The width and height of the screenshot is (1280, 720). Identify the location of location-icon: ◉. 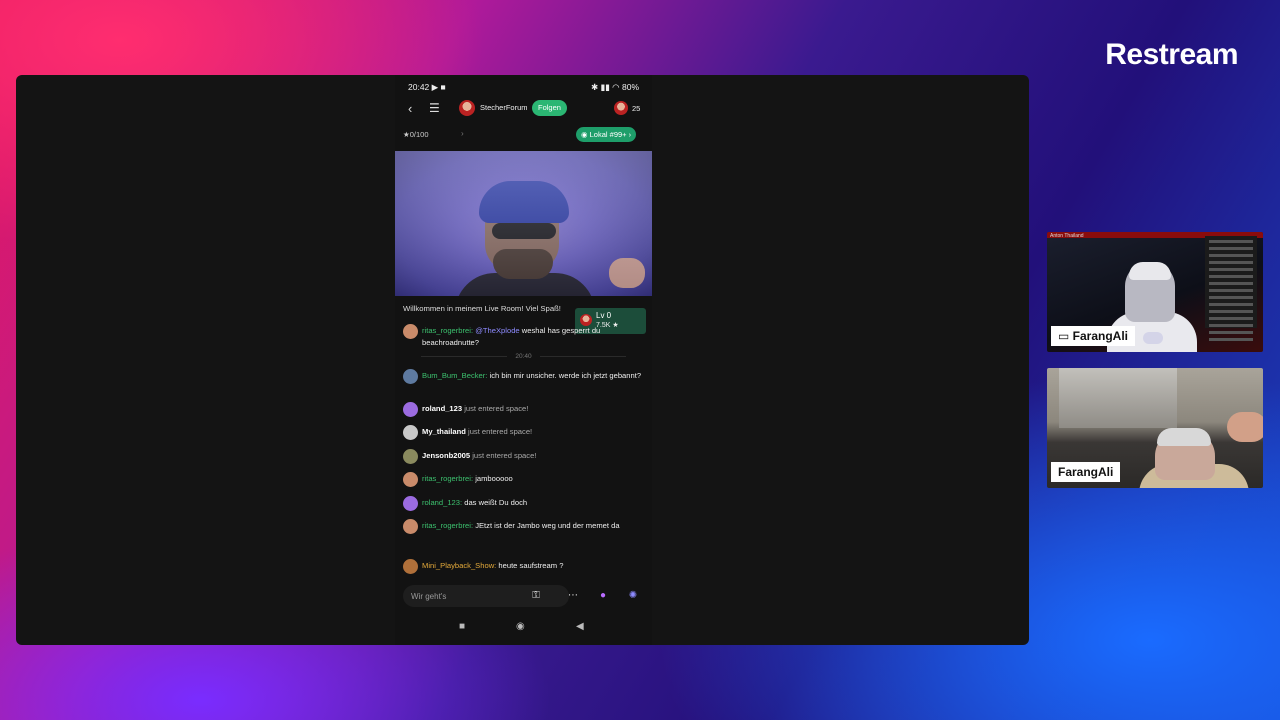
(585, 134).